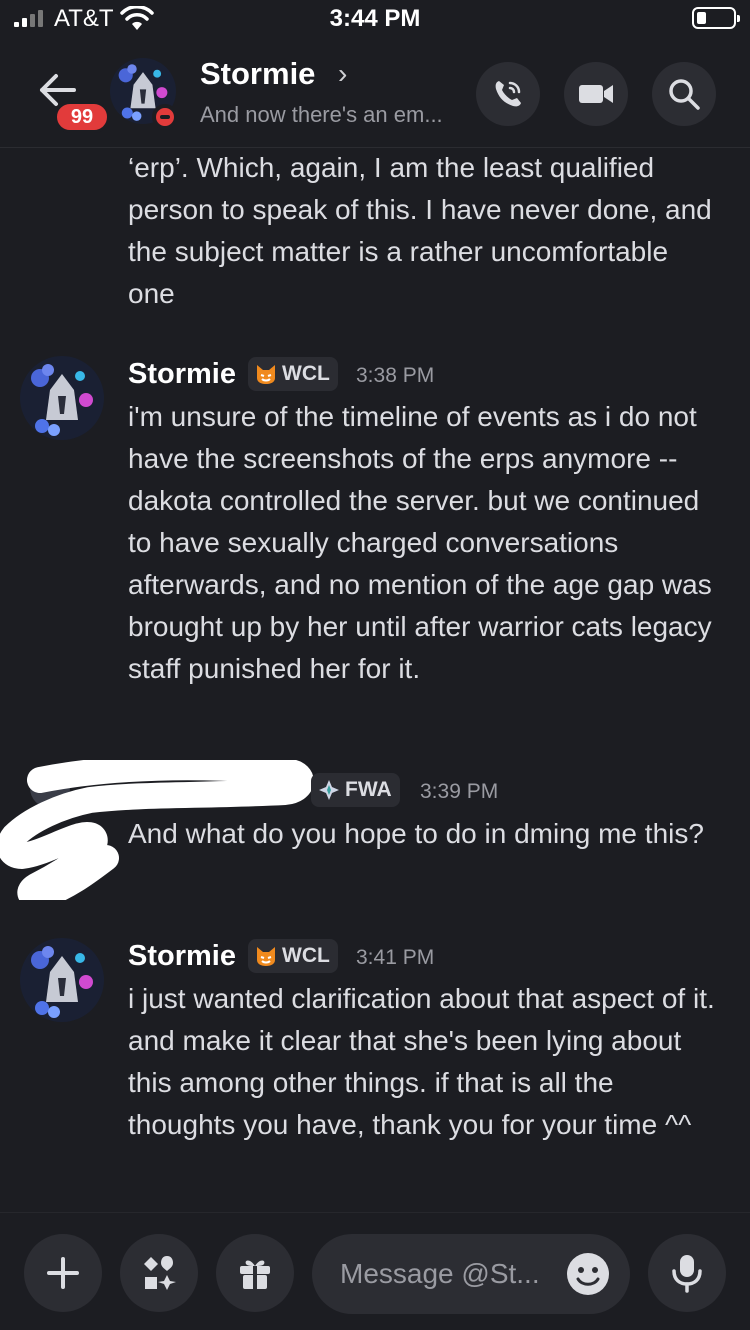 This screenshot has height=1330, width=750. Describe the element at coordinates (342, 74) in the screenshot. I see `chevron-right-icon: ›` at that location.